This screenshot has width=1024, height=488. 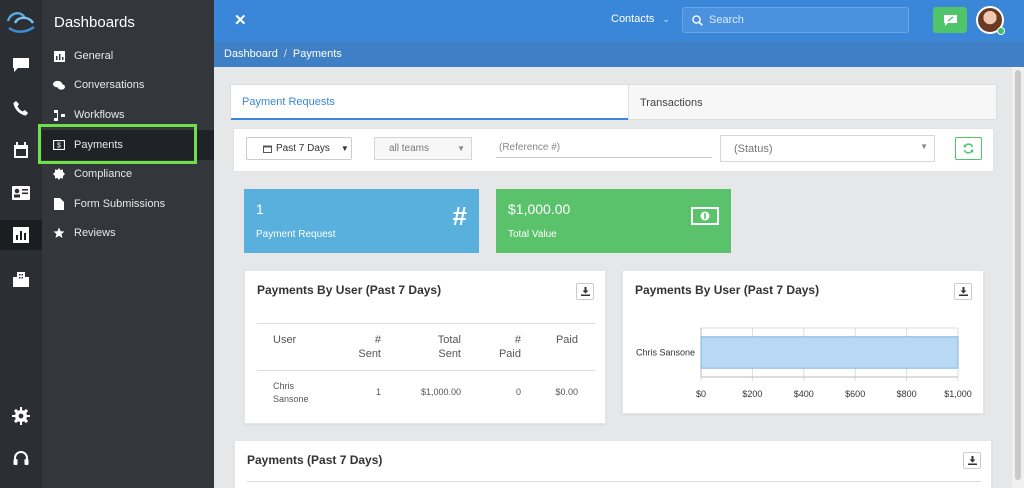 I want to click on star-icon, so click(x=59, y=233).